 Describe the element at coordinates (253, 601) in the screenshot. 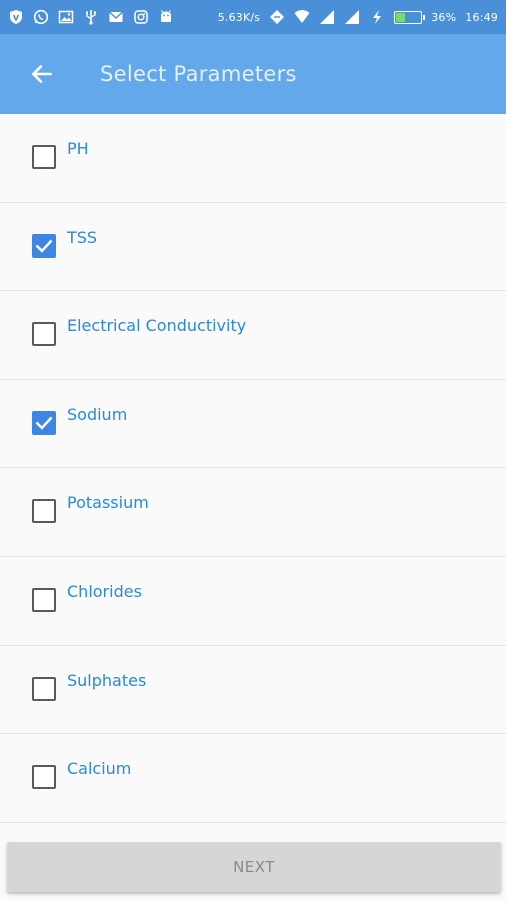

I see `parameter-row: Chlorides` at that location.